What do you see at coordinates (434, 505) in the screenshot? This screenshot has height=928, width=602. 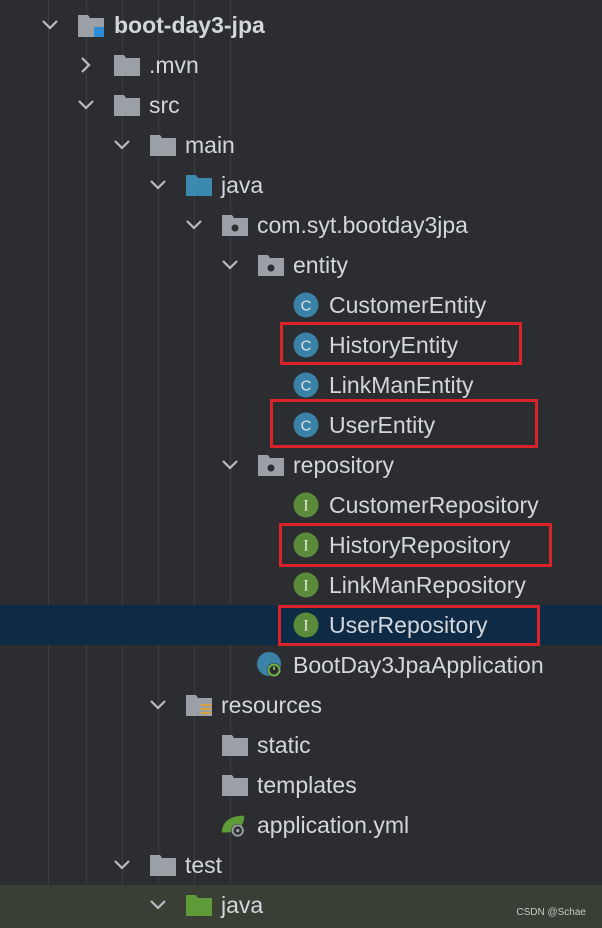 I see `tree-label-customer-repository: CustomerRepository` at bounding box center [434, 505].